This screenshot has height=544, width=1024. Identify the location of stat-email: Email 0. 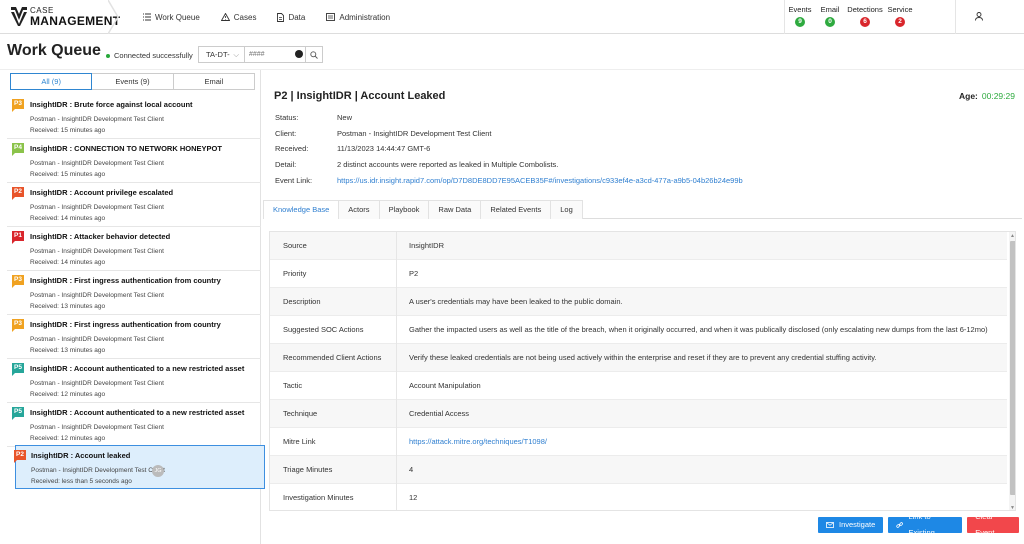
(830, 17).